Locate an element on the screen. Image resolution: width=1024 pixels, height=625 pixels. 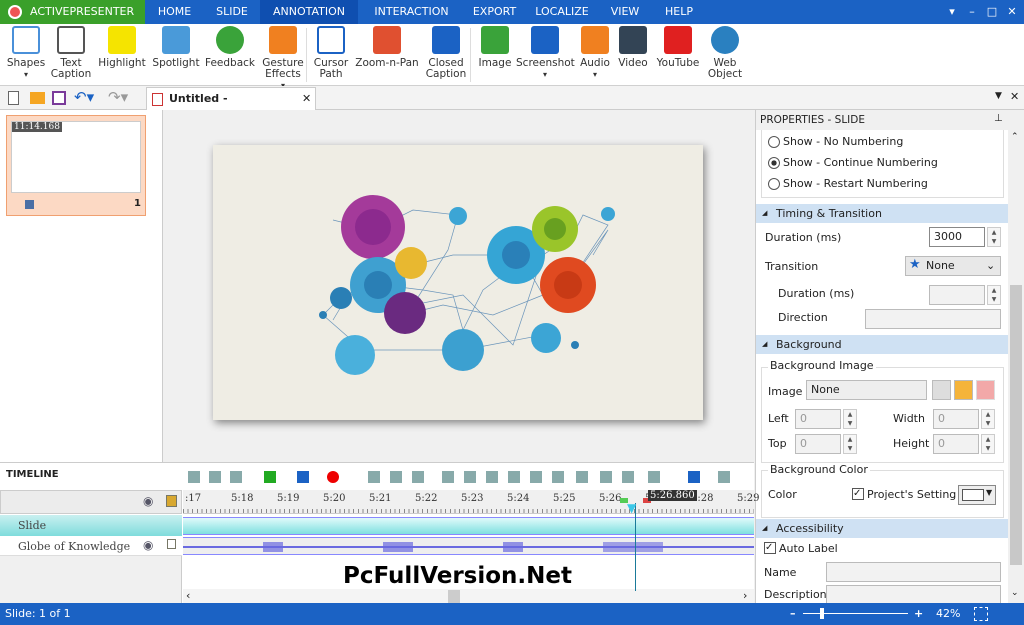
pin-icon: ⊥ is located at coordinates (998, 118).